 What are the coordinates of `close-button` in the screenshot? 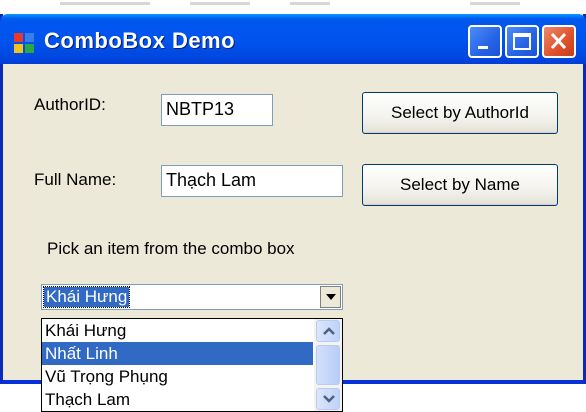 It's located at (559, 41).